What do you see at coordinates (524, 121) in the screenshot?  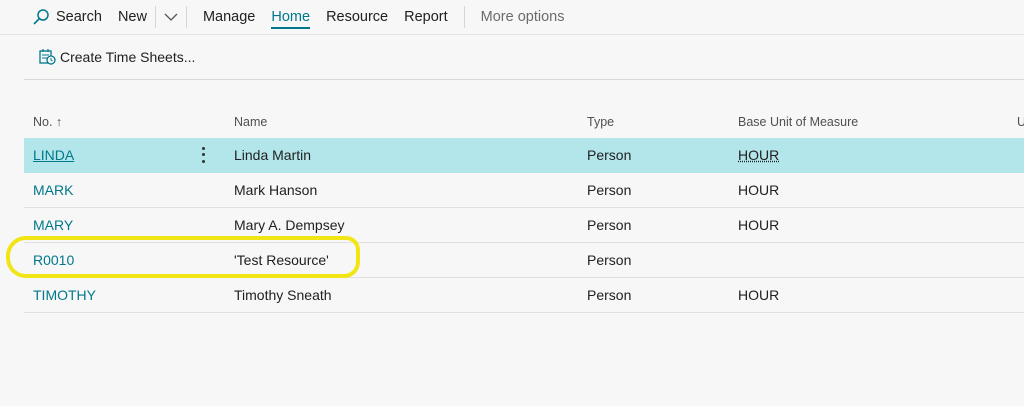 I see `column-header-row: No. ↑ Name Type Base Unit of Measure U` at bounding box center [524, 121].